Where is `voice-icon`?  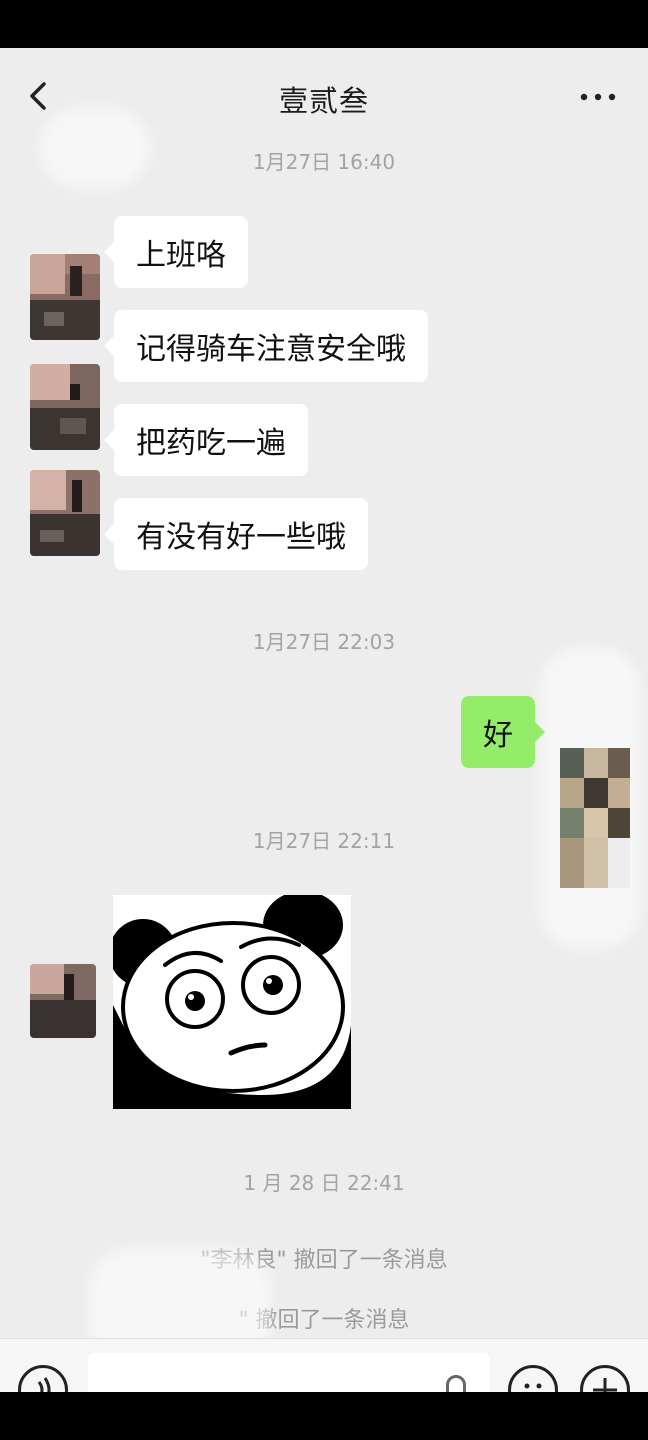 voice-icon is located at coordinates (44, 1384).